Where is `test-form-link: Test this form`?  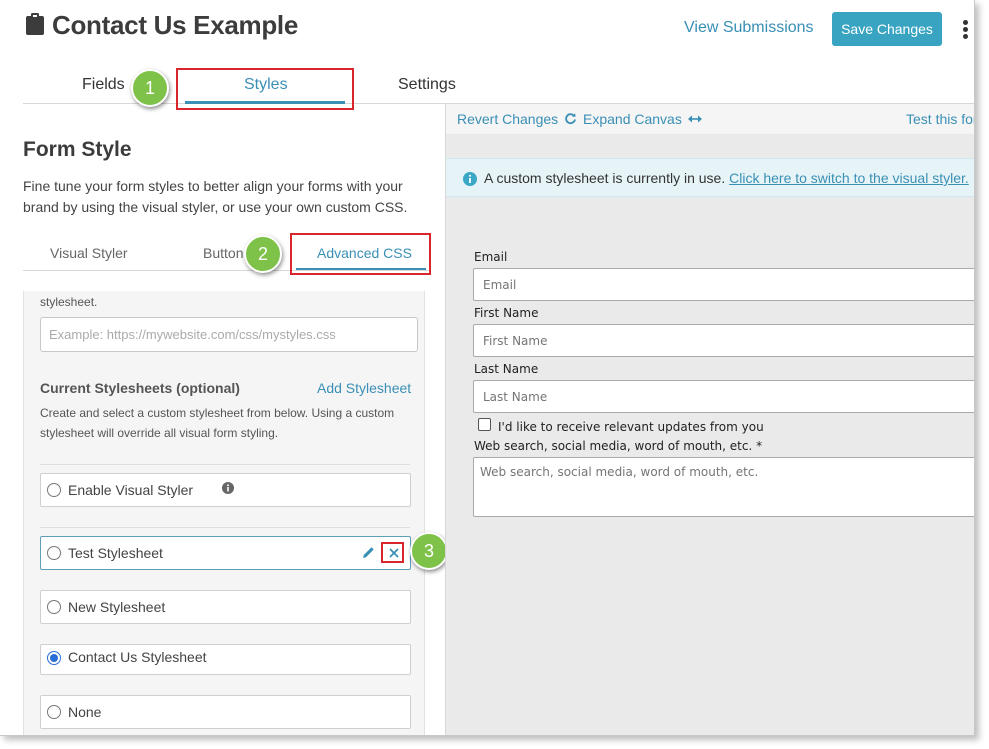 test-form-link: Test this form is located at coordinates (940, 119).